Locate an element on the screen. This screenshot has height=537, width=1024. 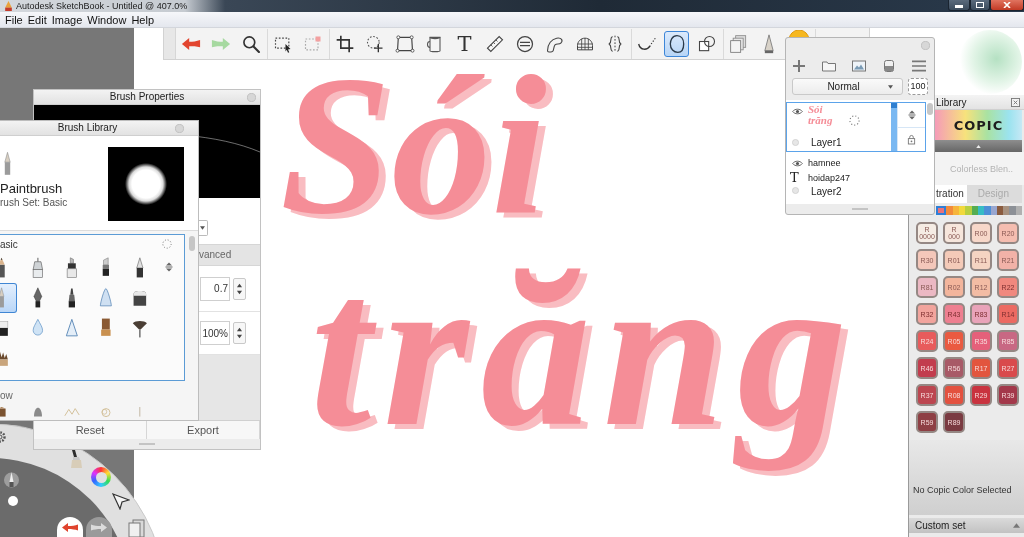
panel-button: Reset is located at coordinates (90, 430).